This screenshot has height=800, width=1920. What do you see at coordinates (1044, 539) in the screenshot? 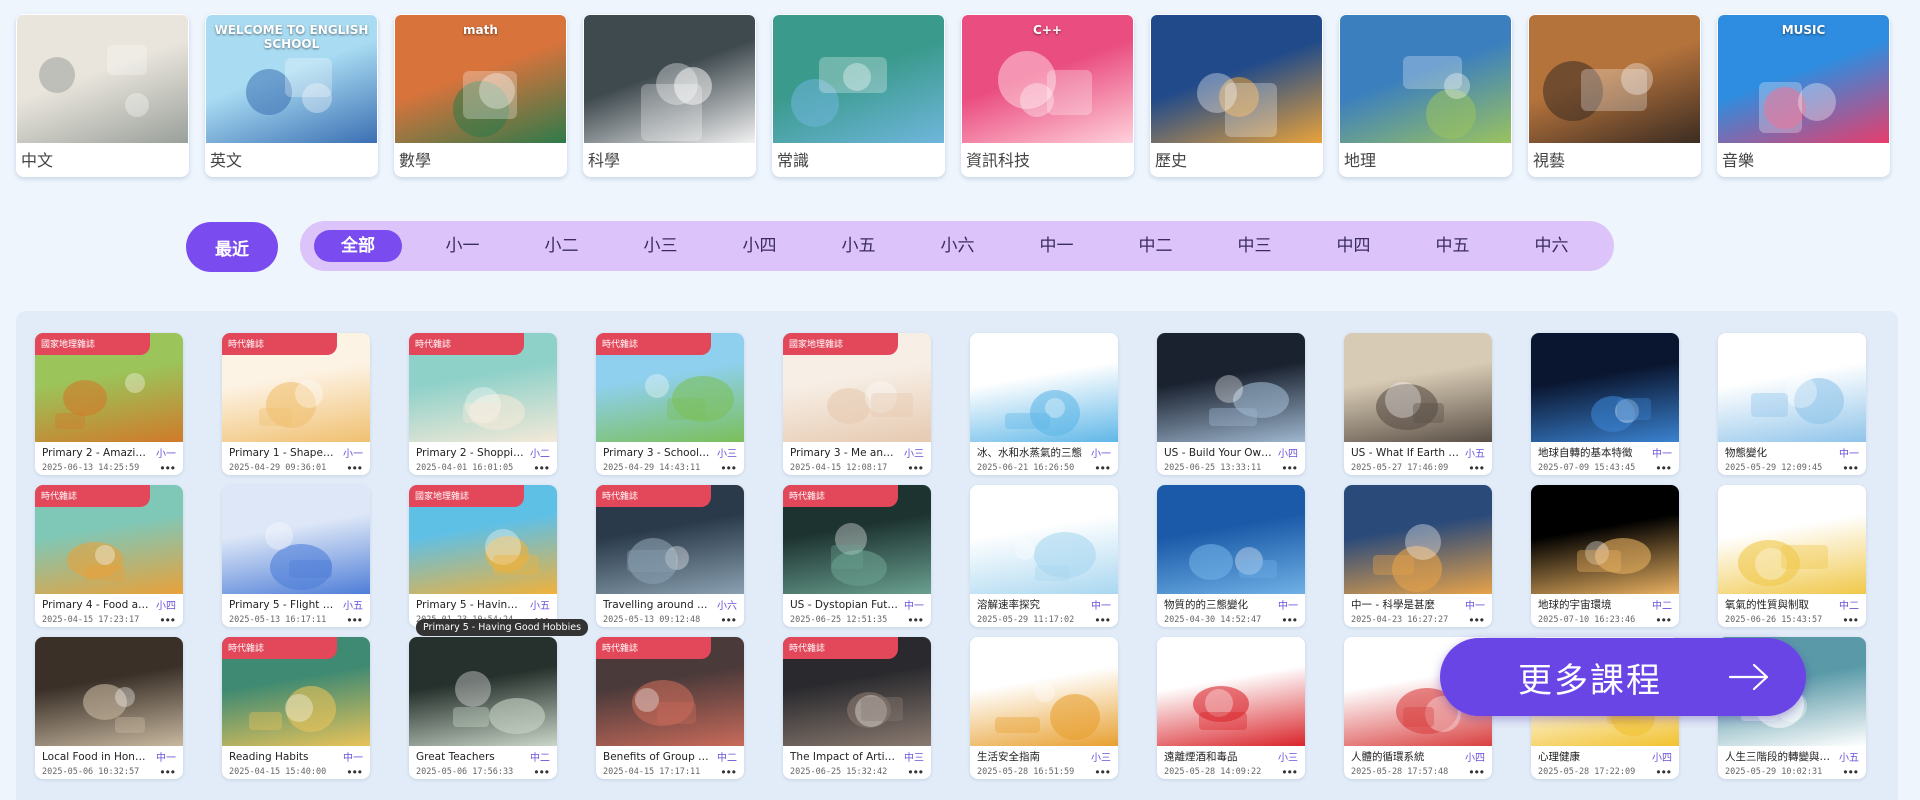
I see `dissolve-icon` at bounding box center [1044, 539].